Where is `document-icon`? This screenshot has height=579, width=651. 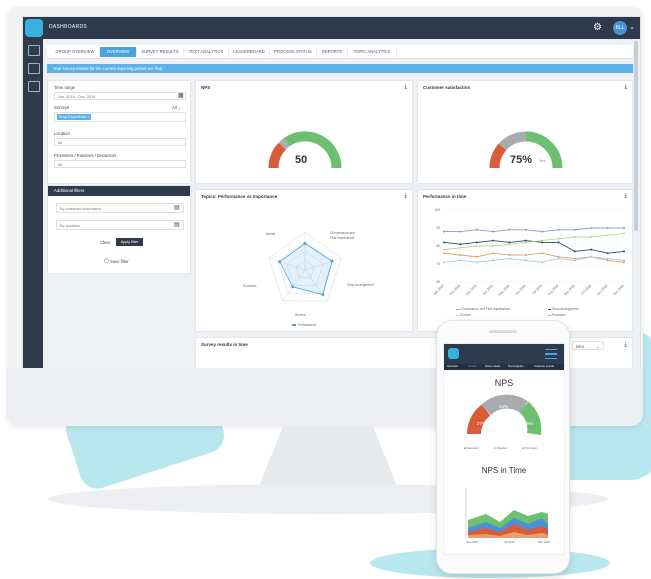 document-icon is located at coordinates (34, 68).